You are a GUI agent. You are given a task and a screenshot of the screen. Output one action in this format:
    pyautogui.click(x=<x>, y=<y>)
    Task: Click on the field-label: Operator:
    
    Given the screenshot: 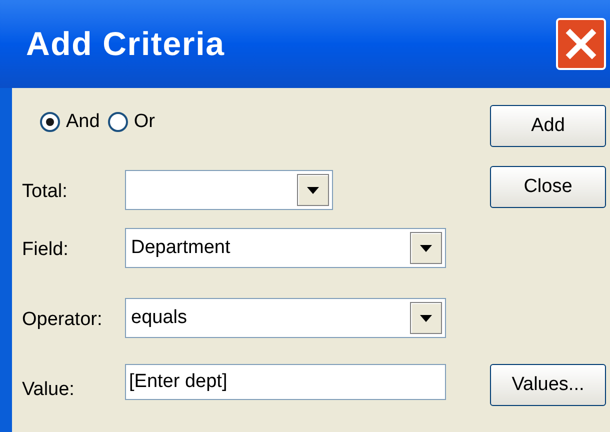 What is the action you would take?
    pyautogui.click(x=62, y=320)
    